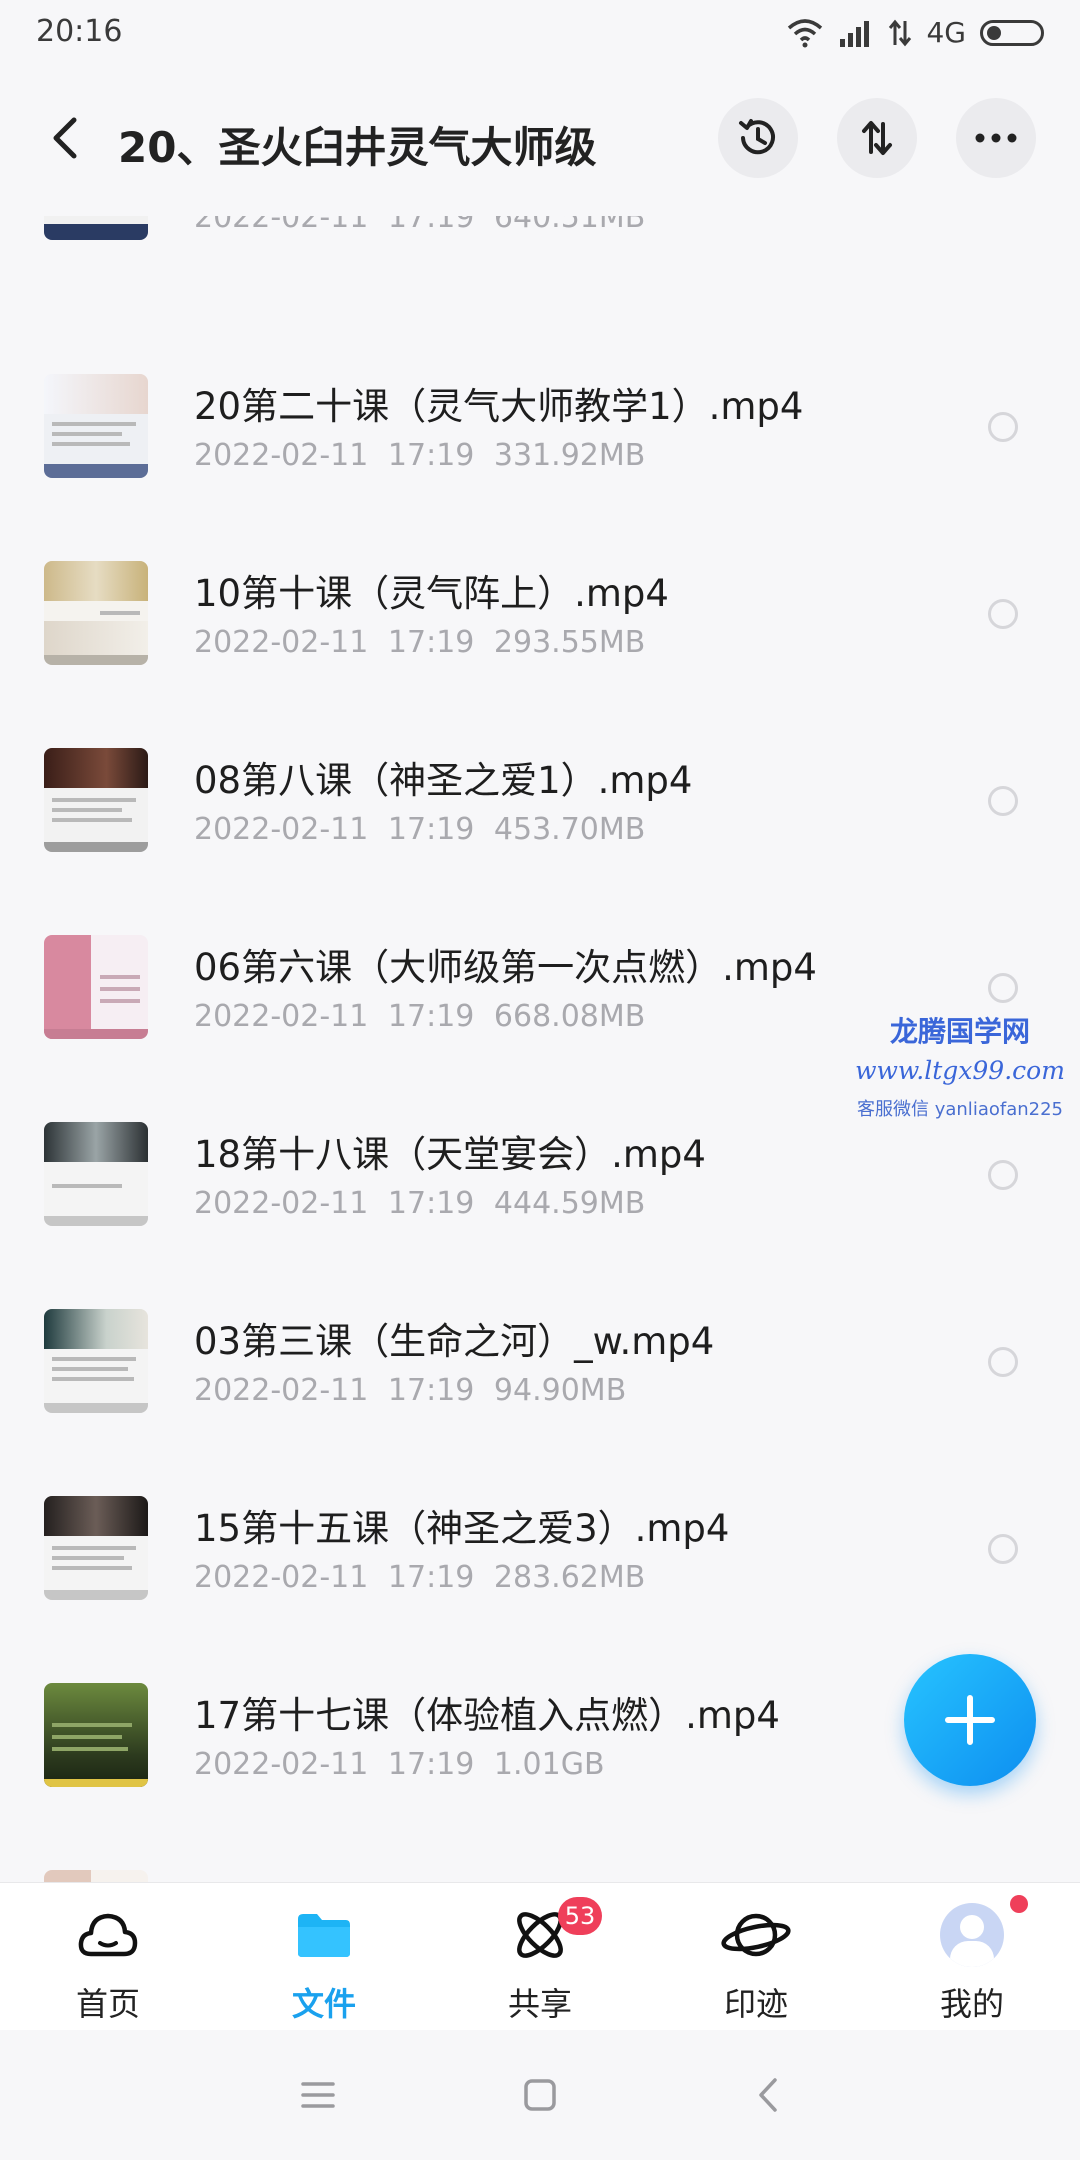 Image resolution: width=1080 pixels, height=2160 pixels. I want to click on file-meta: 2022-02-11 17:19 94.90MB, so click(410, 1390).